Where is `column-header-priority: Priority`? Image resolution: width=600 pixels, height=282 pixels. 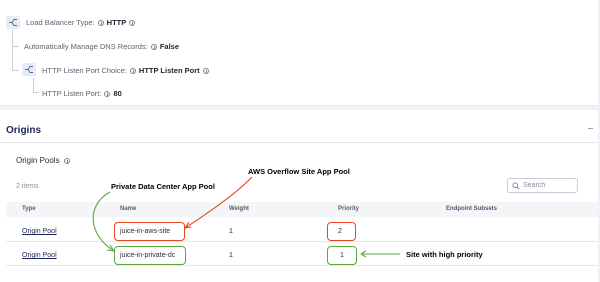
column-header-priority: Priority is located at coordinates (348, 209).